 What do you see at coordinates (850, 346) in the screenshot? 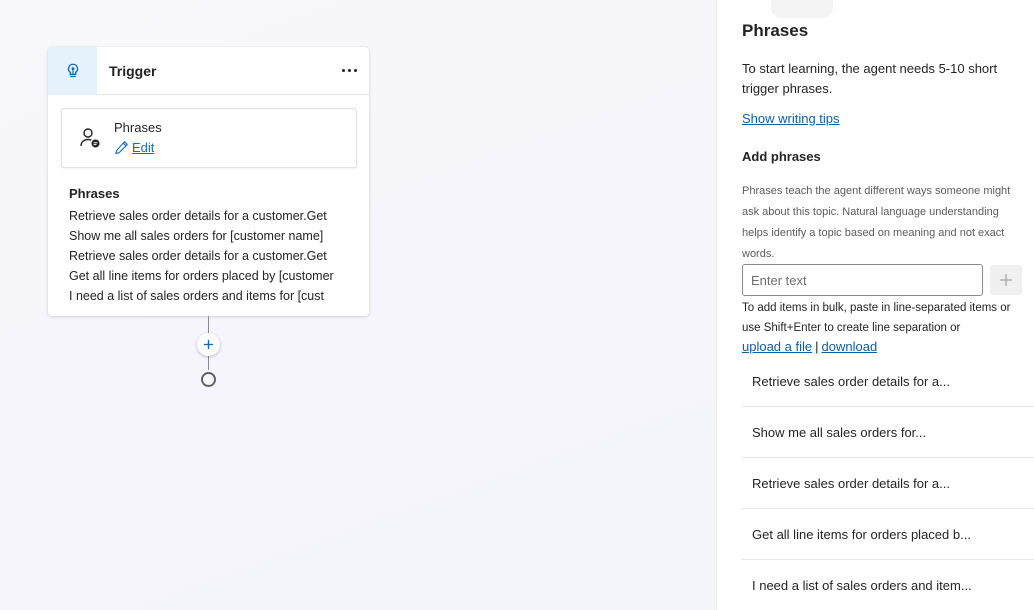
I see `download-link: download` at bounding box center [850, 346].